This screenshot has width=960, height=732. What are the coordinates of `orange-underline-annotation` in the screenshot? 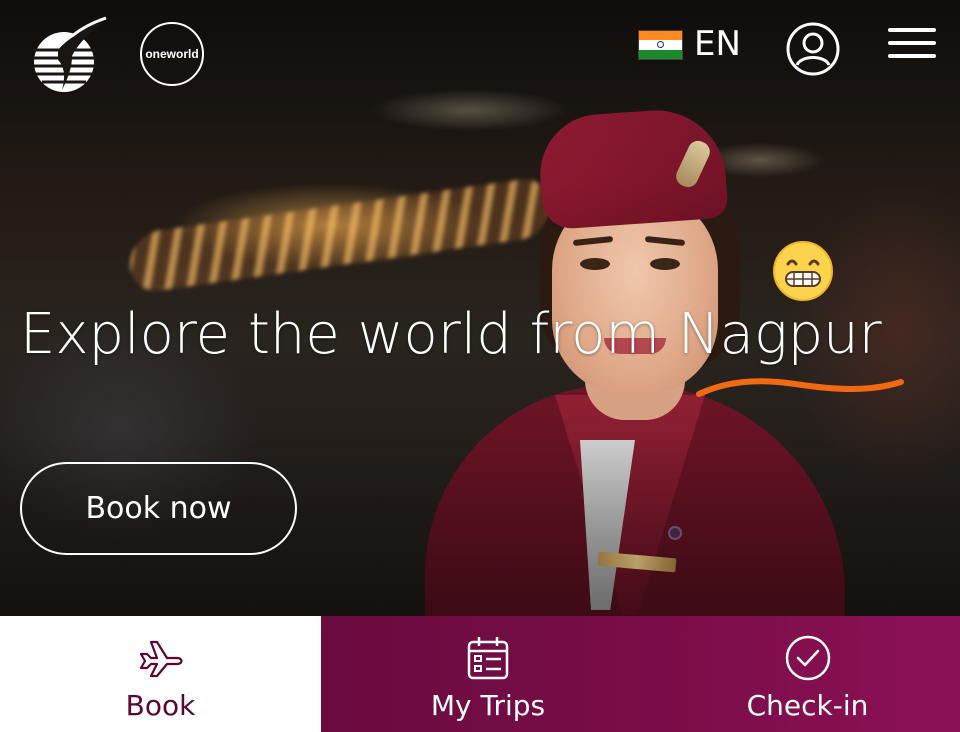 It's located at (800, 387).